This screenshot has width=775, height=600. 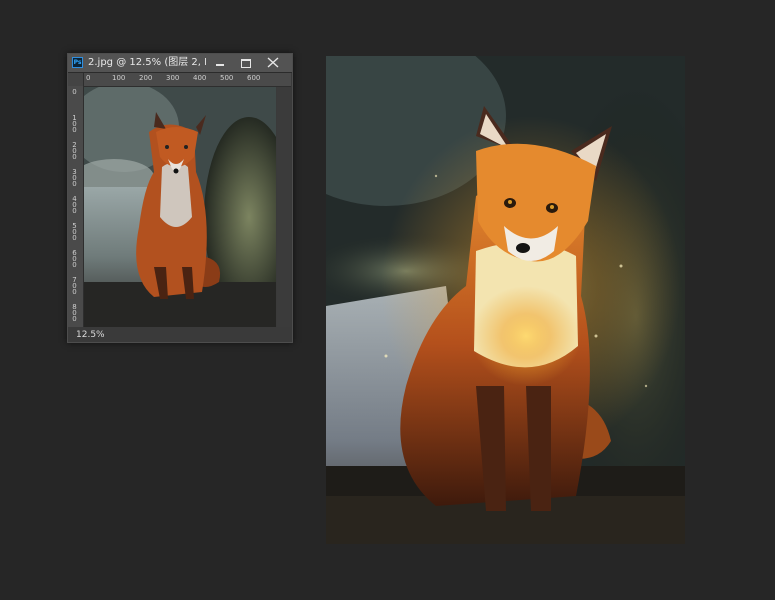 I want to click on vertical-scrollbar, so click(x=284, y=207).